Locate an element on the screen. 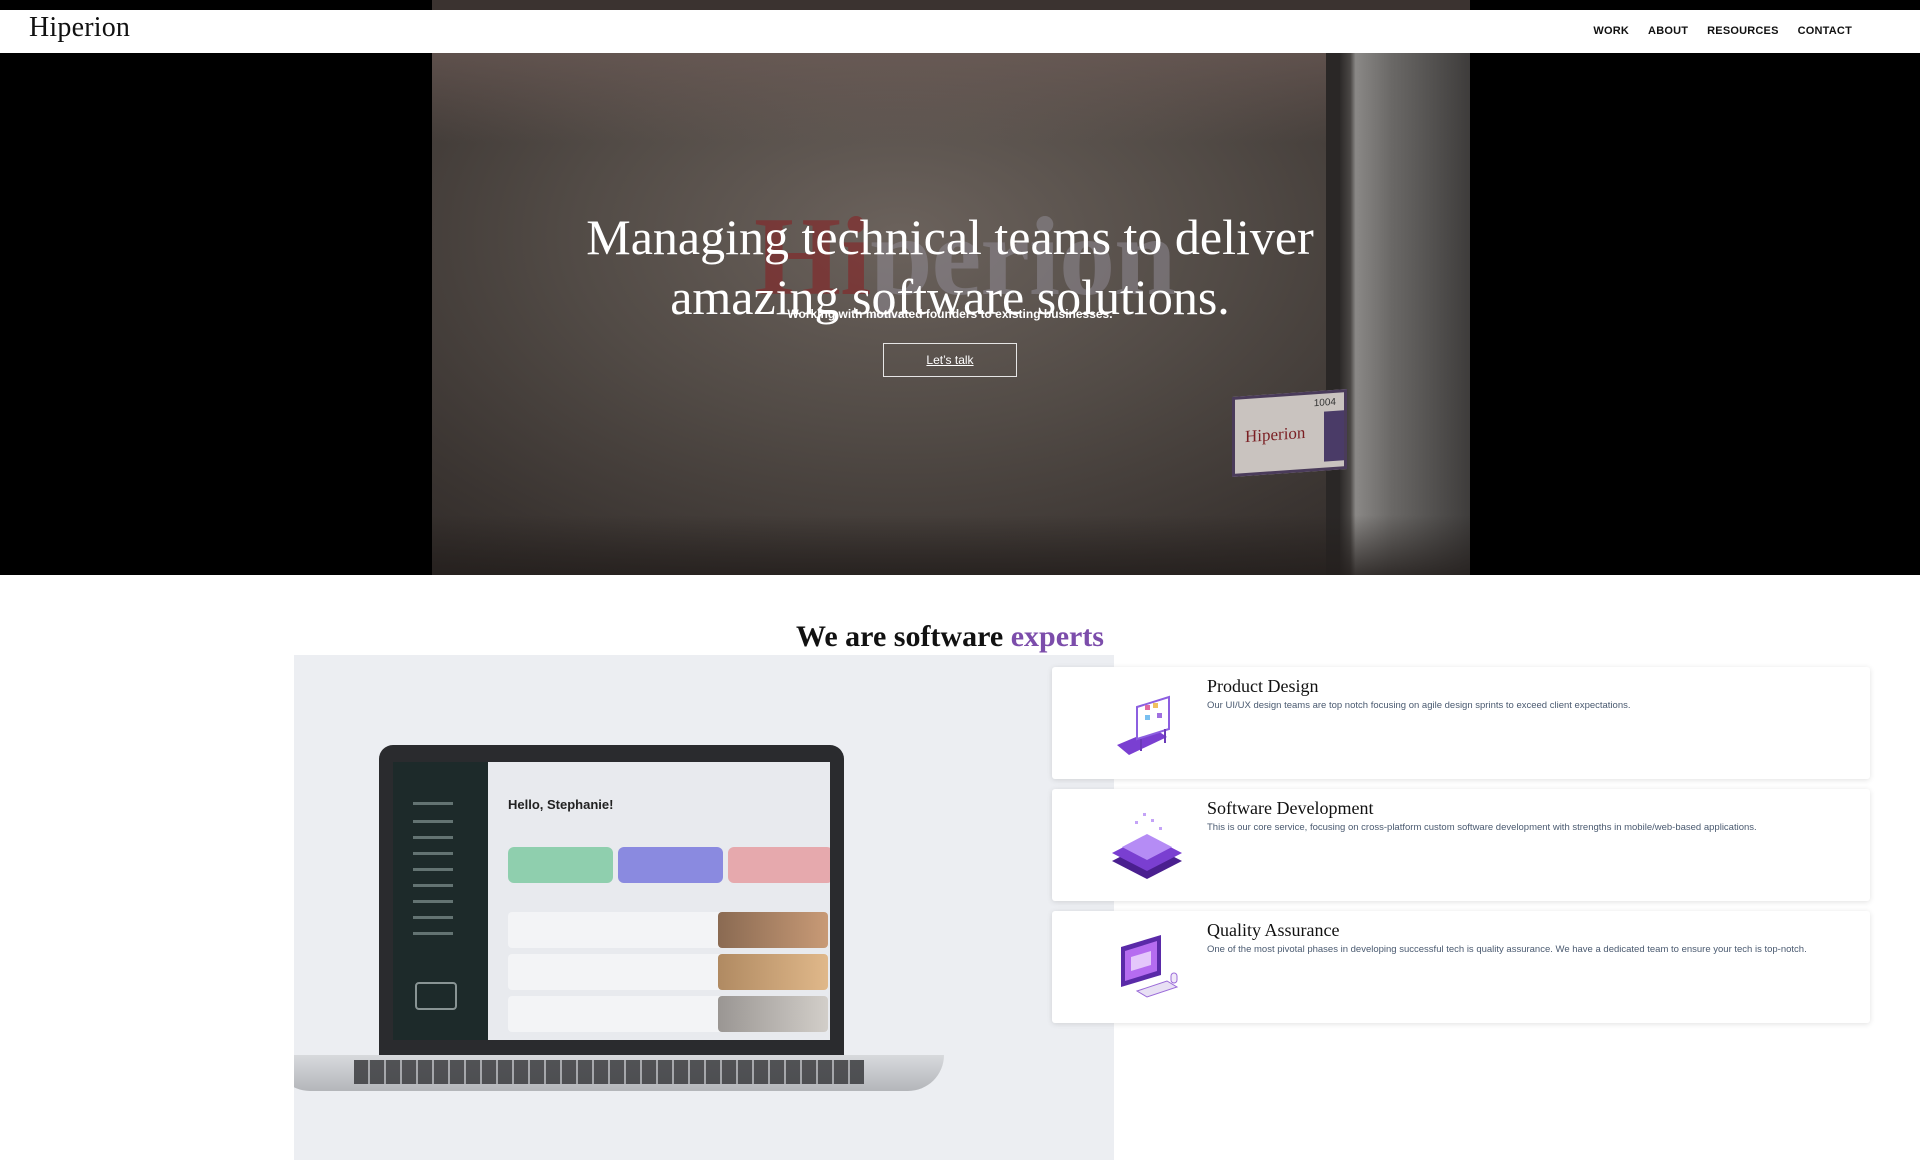  service-title: Software Development is located at coordinates (1290, 808).